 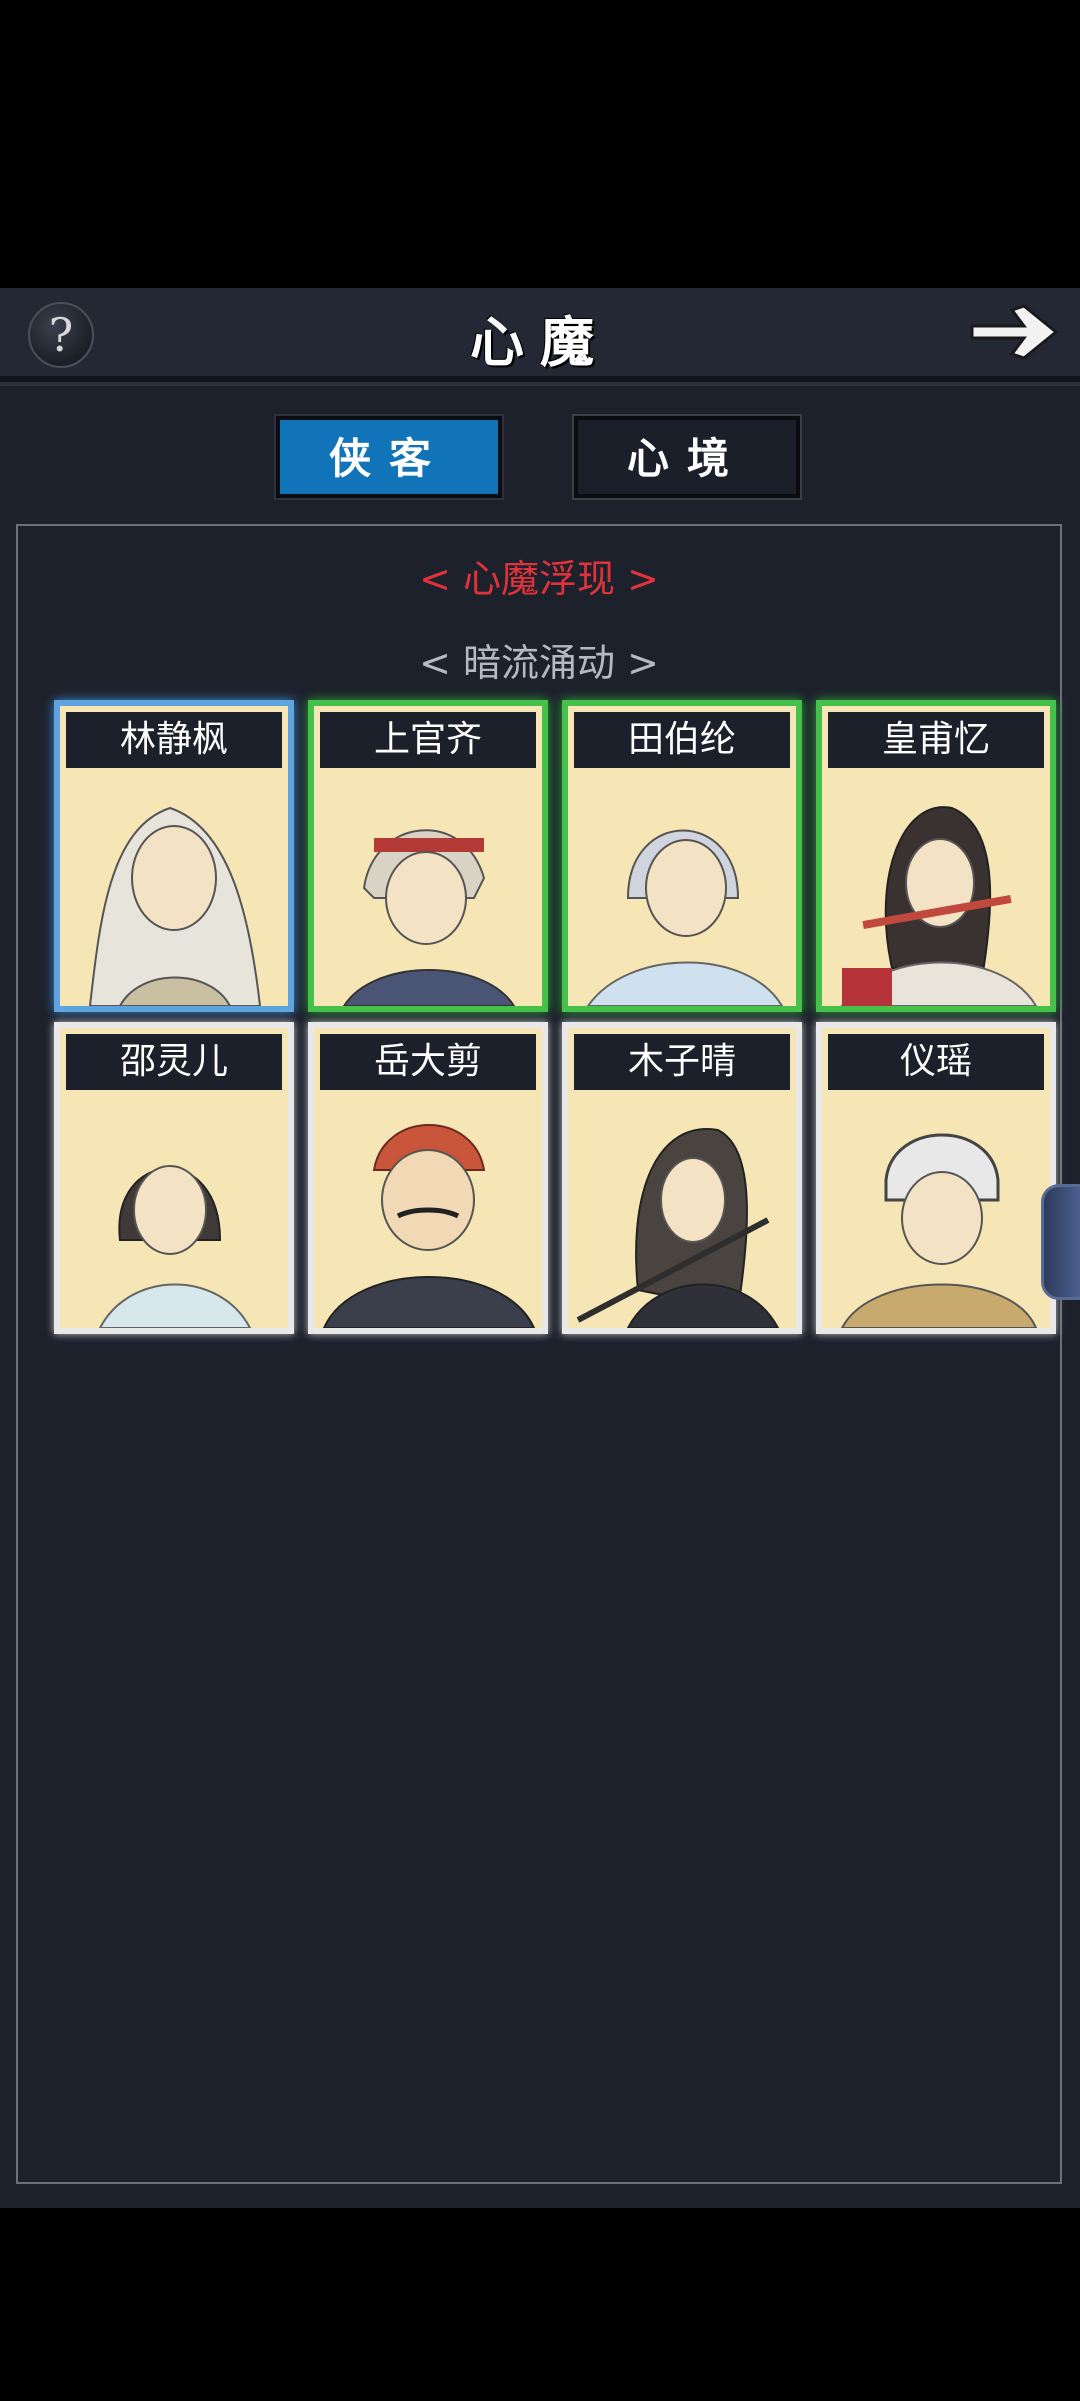 What do you see at coordinates (174, 1062) in the screenshot?
I see `character-name: 邵灵儿` at bounding box center [174, 1062].